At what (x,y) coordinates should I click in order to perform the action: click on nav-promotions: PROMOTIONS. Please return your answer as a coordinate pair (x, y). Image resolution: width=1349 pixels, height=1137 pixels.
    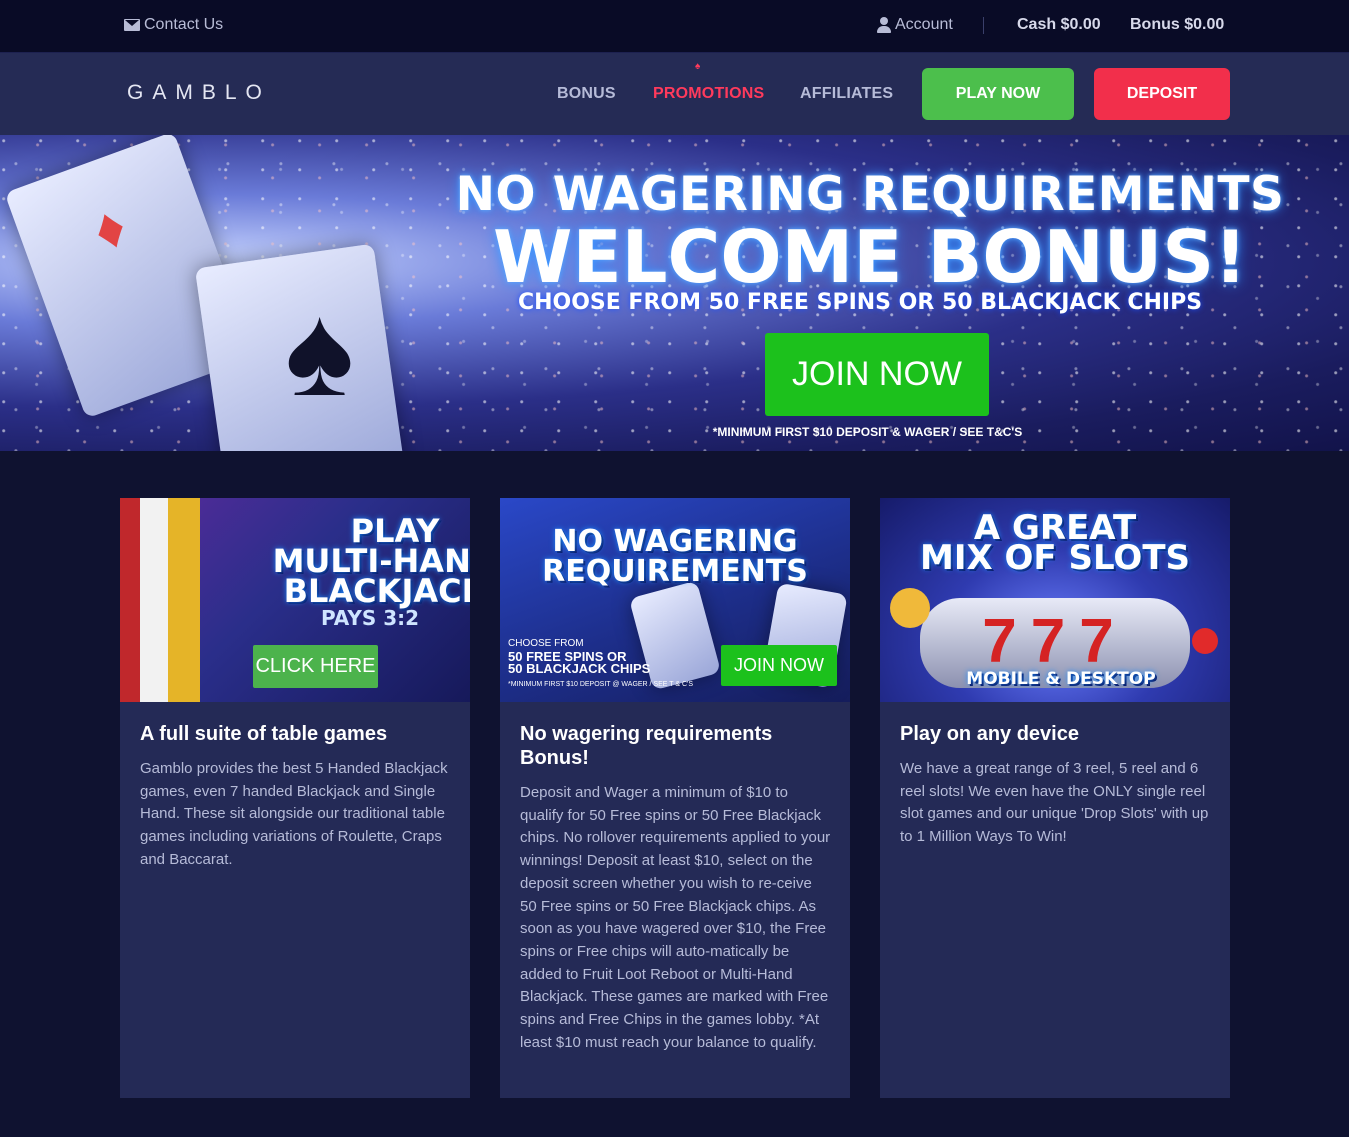
    Looking at the image, I should click on (708, 94).